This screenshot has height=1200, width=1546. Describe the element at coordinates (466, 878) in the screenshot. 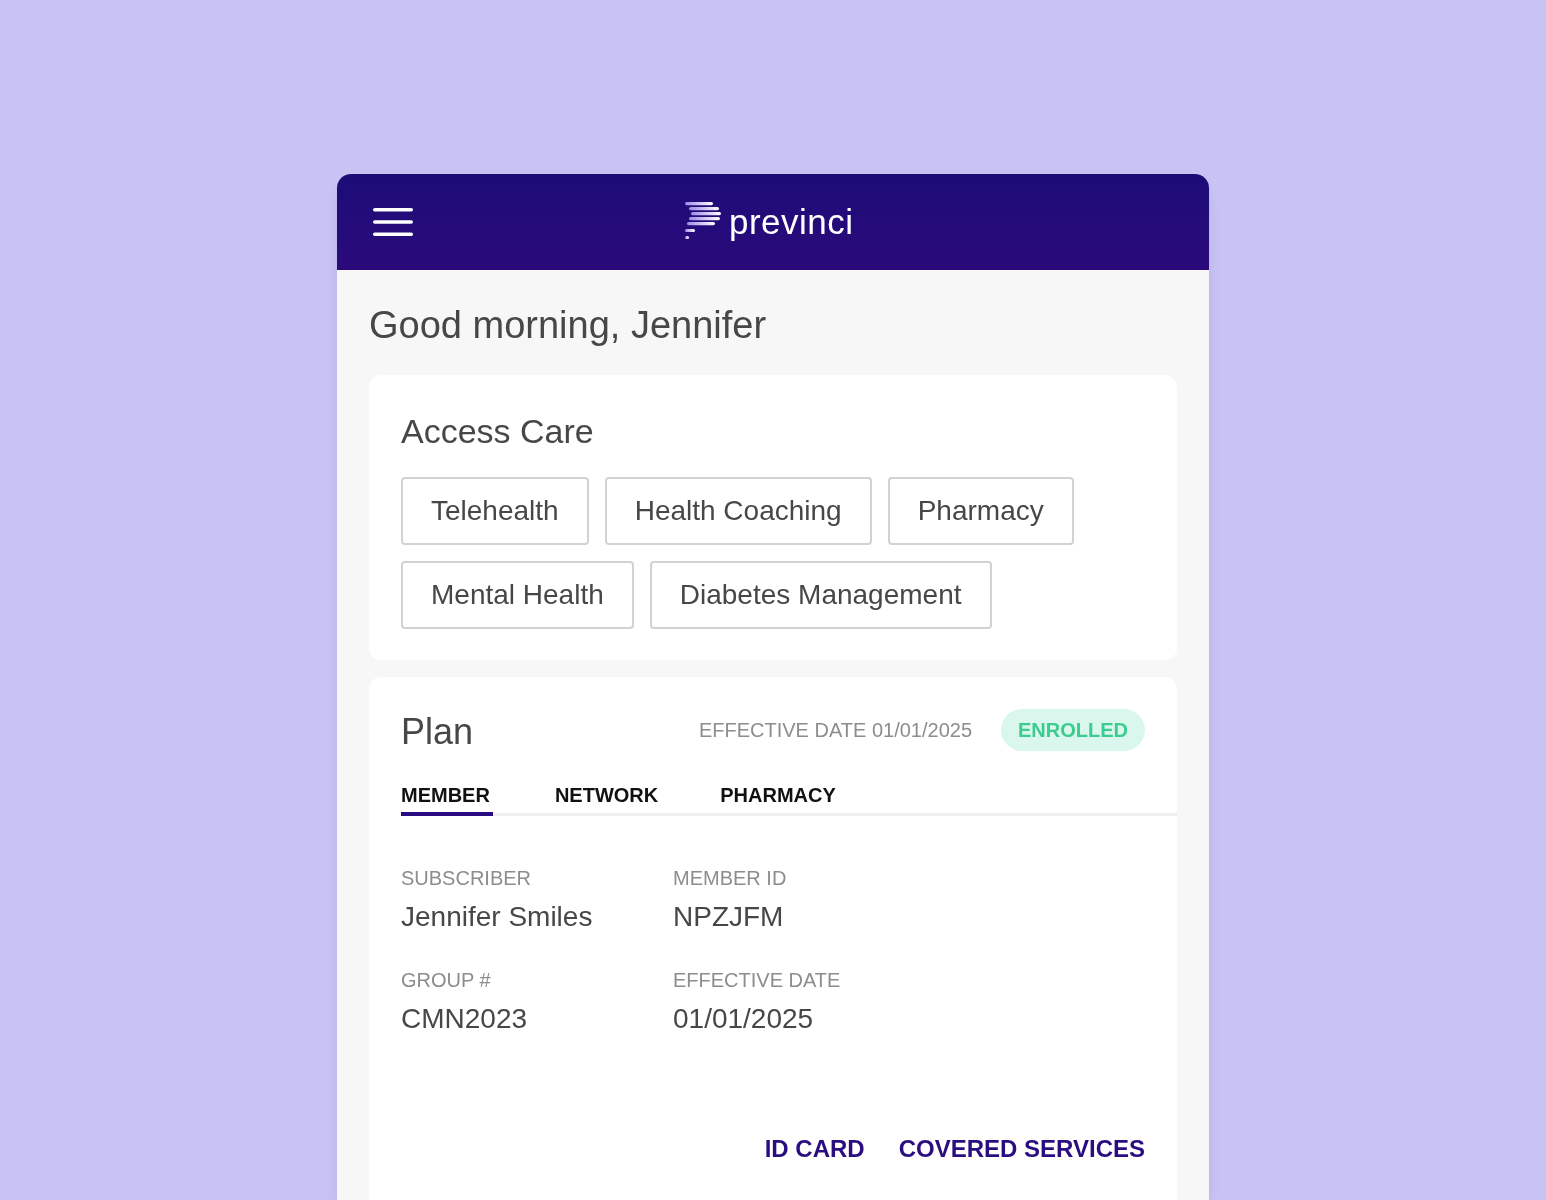

I see `field-label: SUBSCRIBER` at that location.